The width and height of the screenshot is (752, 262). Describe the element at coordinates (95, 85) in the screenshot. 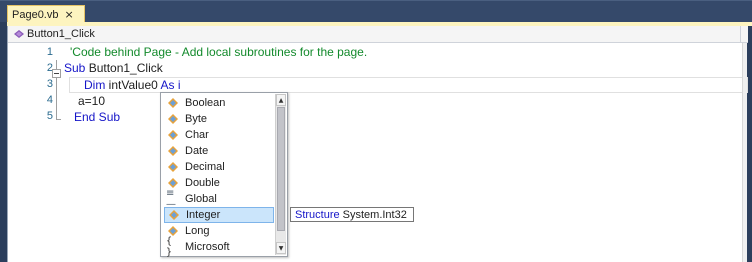

I see `keyword: Dim` at that location.